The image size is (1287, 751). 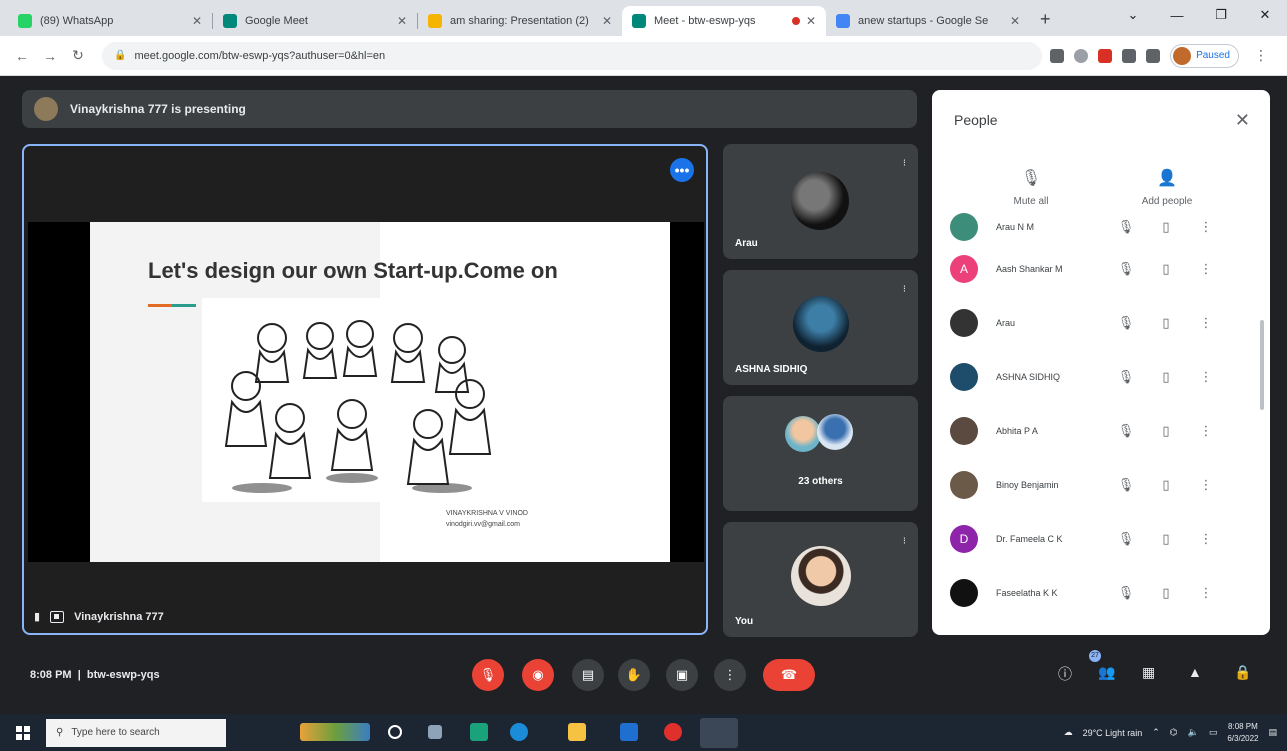 What do you see at coordinates (1113, 733) in the screenshot?
I see `weather-text: 29°C Light rain` at bounding box center [1113, 733].